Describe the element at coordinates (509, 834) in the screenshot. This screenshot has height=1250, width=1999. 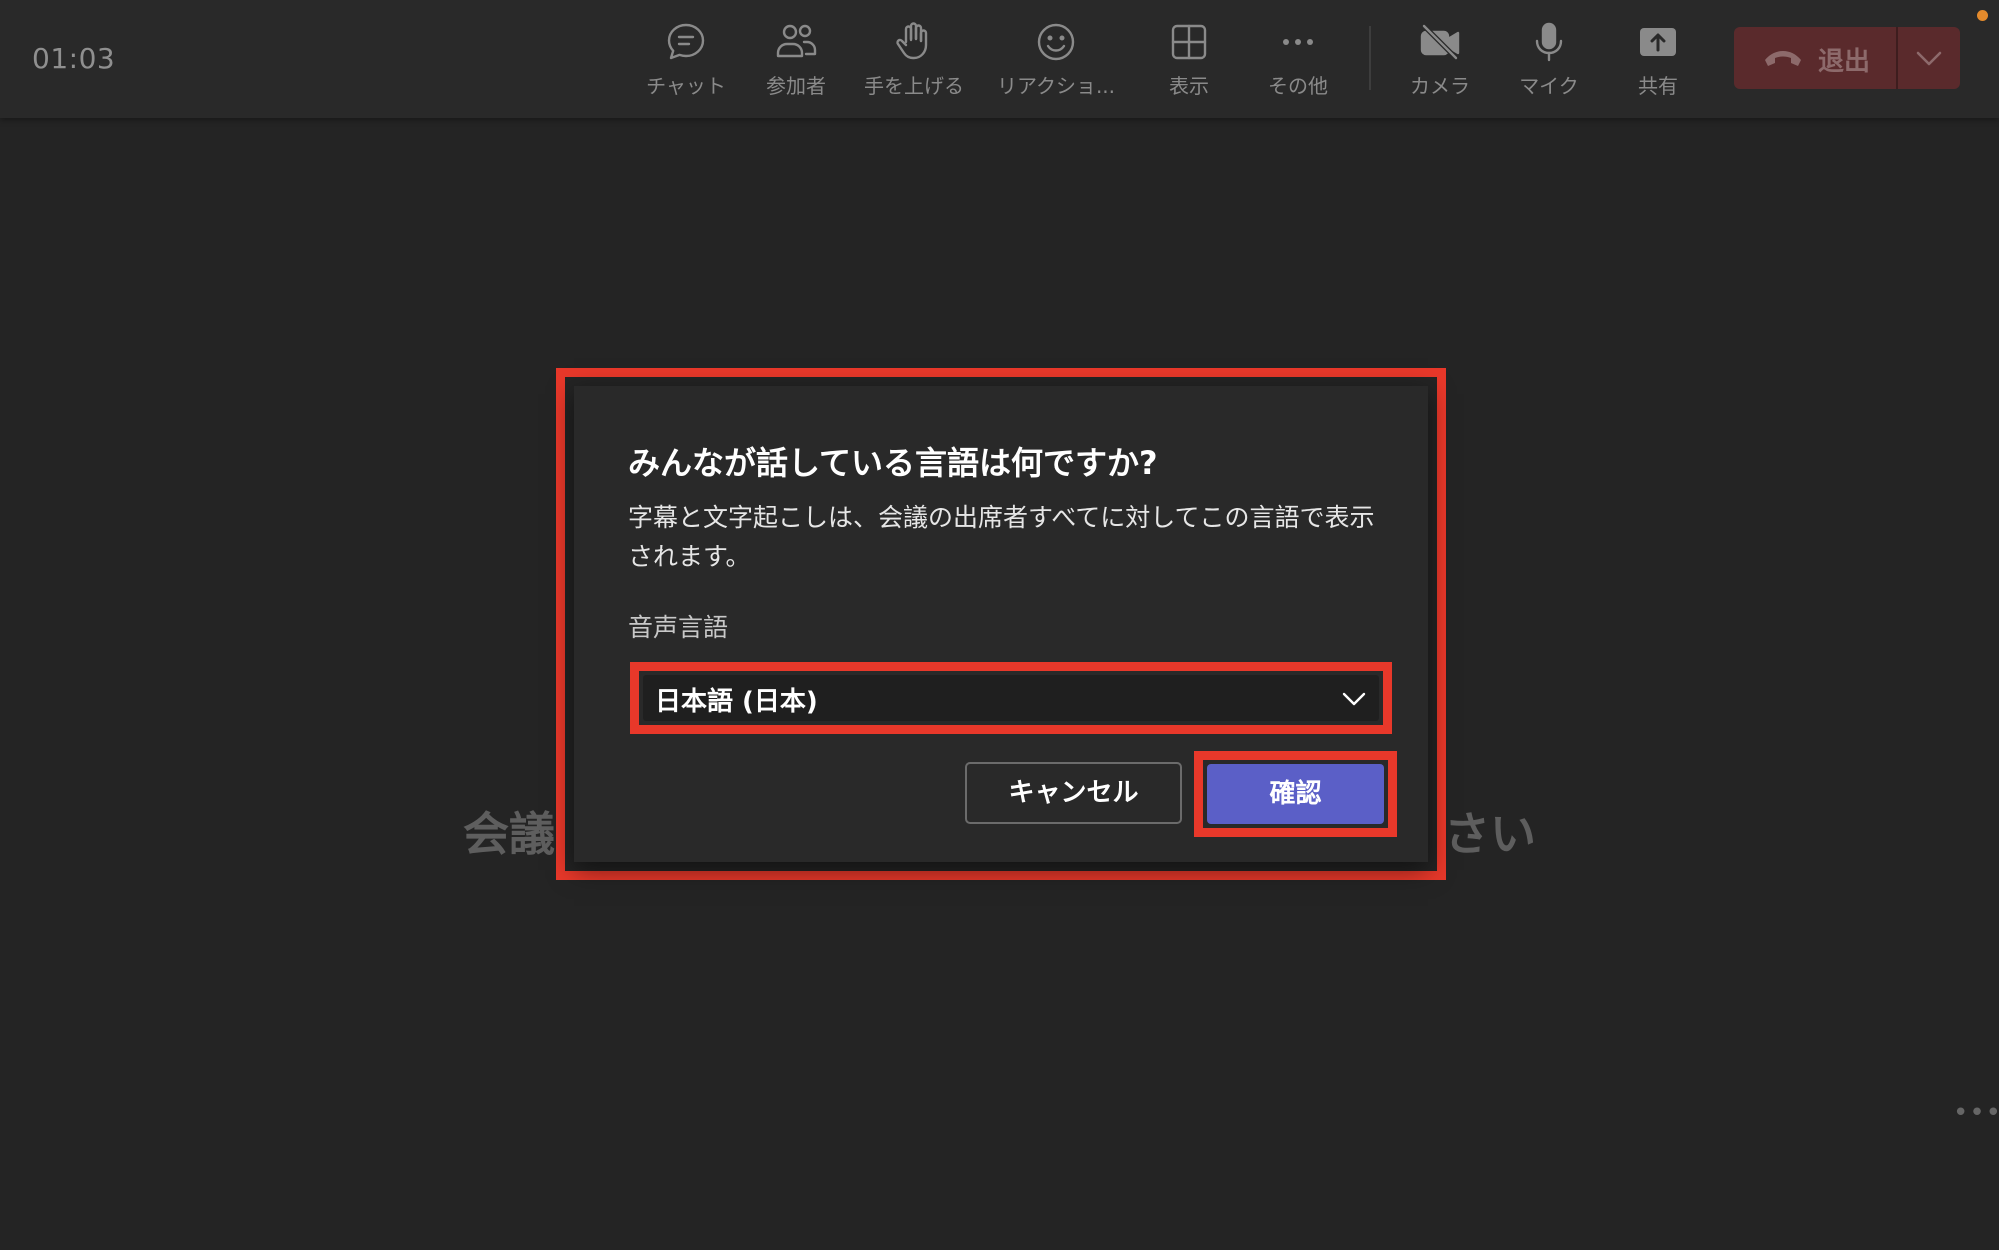
I see `background-message-left: 会議` at that location.